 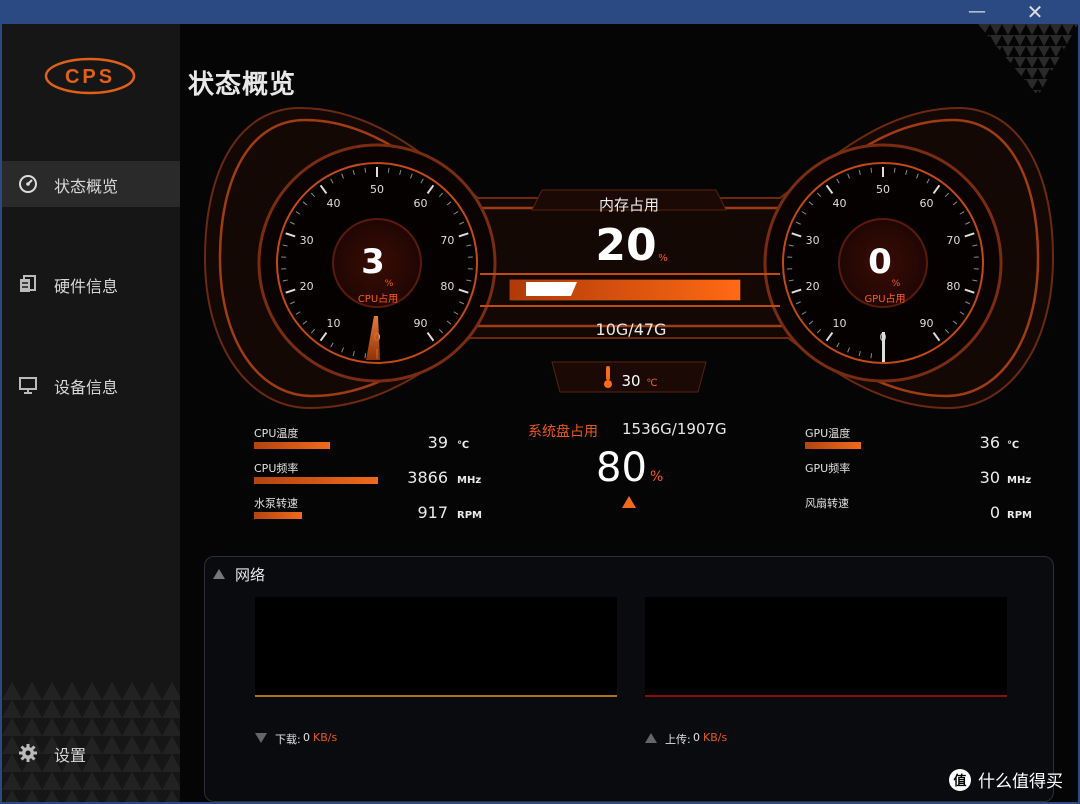 What do you see at coordinates (325, 737) in the screenshot?
I see `download-unit: KB/s` at bounding box center [325, 737].